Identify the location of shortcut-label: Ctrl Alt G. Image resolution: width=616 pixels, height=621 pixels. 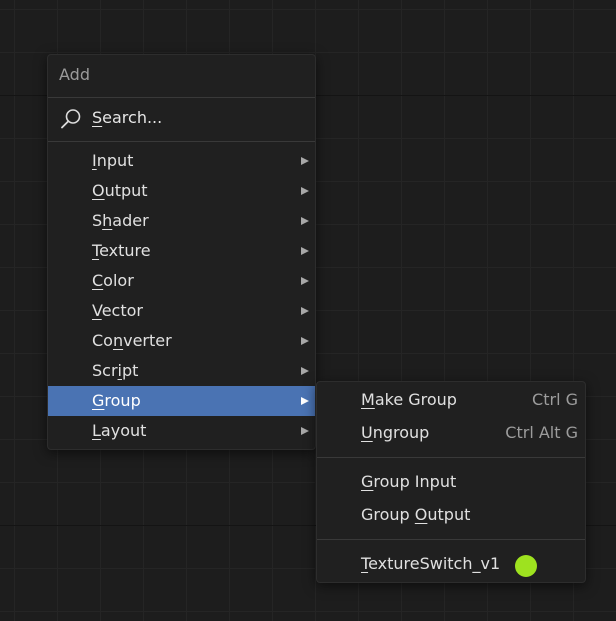
(541, 432).